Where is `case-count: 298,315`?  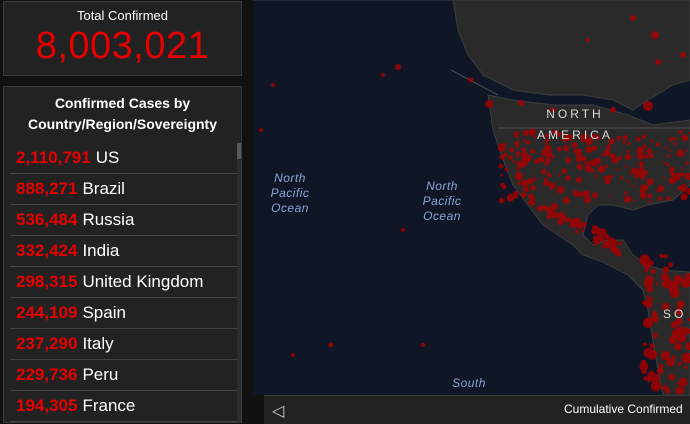
case-count: 298,315 is located at coordinates (47, 281).